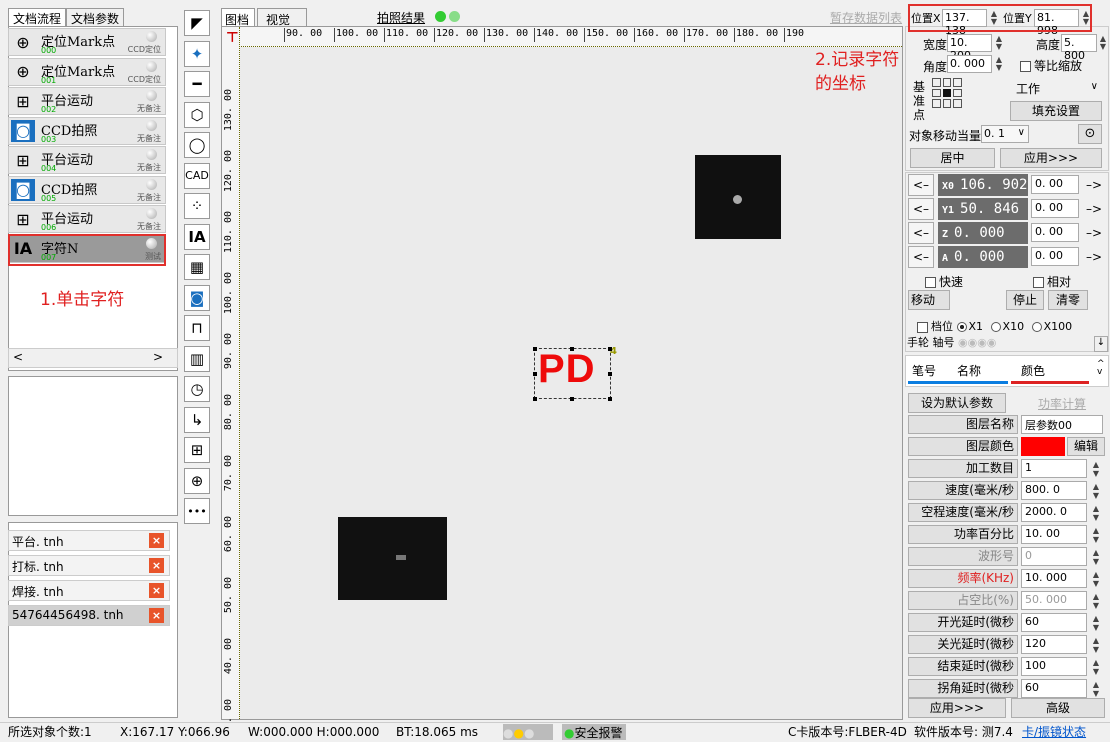 The image size is (1110, 742). Describe the element at coordinates (87, 130) in the screenshot. I see `process-step: ◙ CCD拍照 003 无备注` at that location.